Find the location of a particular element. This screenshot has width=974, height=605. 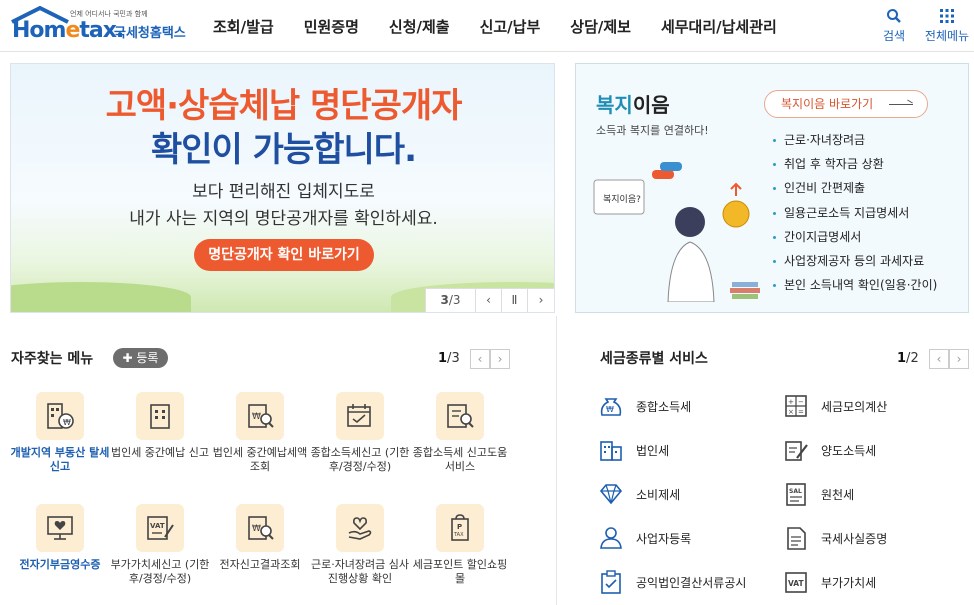

won-search-icon: ₩ is located at coordinates (260, 528).